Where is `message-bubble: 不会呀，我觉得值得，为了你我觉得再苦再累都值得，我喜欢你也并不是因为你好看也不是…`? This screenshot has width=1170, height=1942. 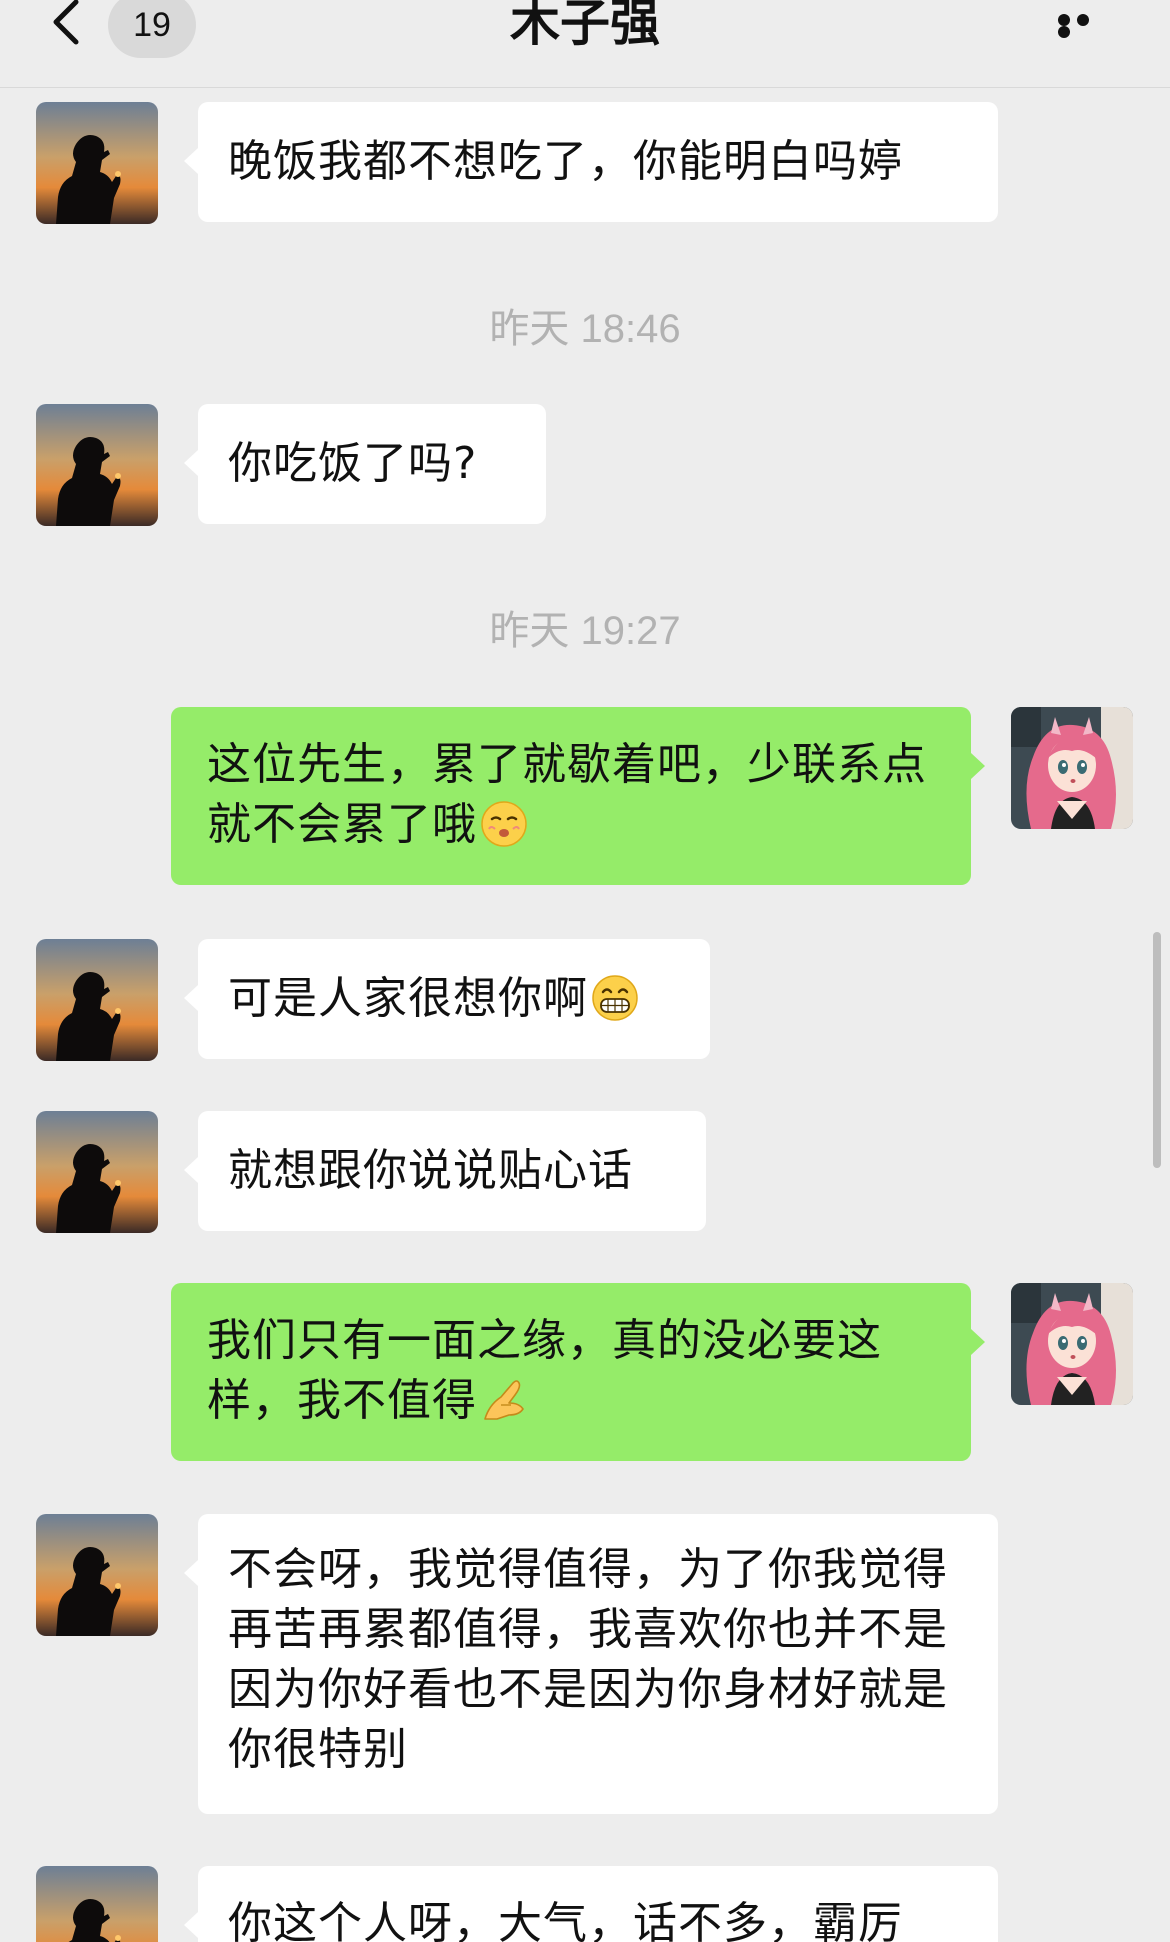 message-bubble: 不会呀，我觉得值得，为了你我觉得再苦再累都值得，我喜欢你也并不是因为你好看也不是… is located at coordinates (598, 1664).